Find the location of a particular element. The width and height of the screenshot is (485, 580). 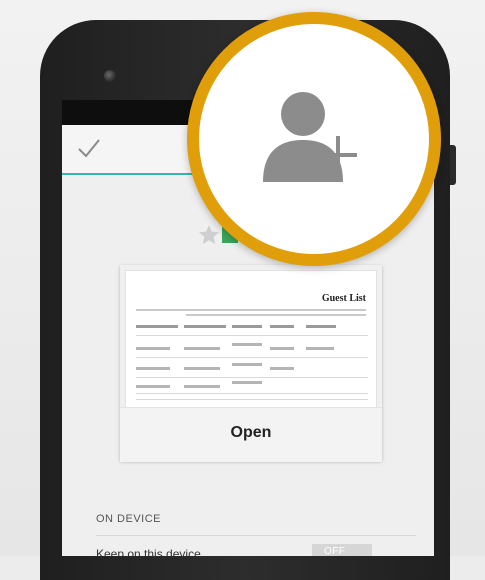

document-thumbnail: Guest List is located at coordinates (251, 339).